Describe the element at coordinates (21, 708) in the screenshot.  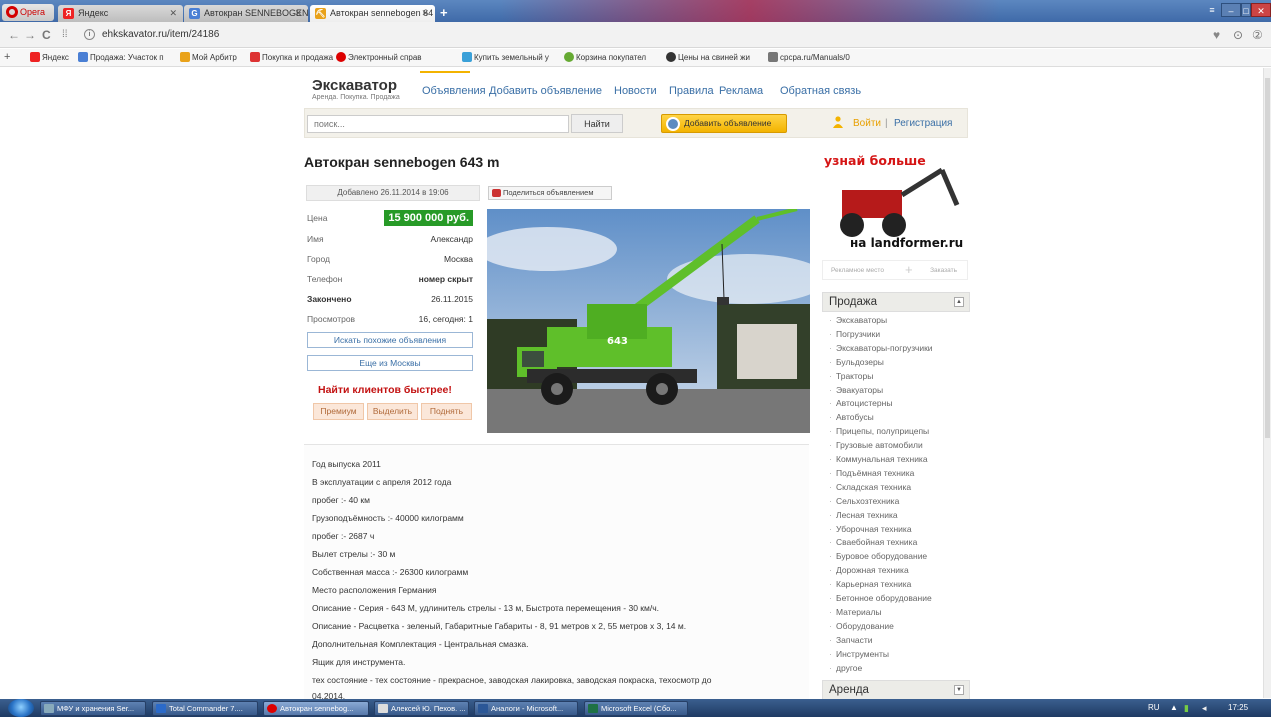
I see `start-button` at that location.